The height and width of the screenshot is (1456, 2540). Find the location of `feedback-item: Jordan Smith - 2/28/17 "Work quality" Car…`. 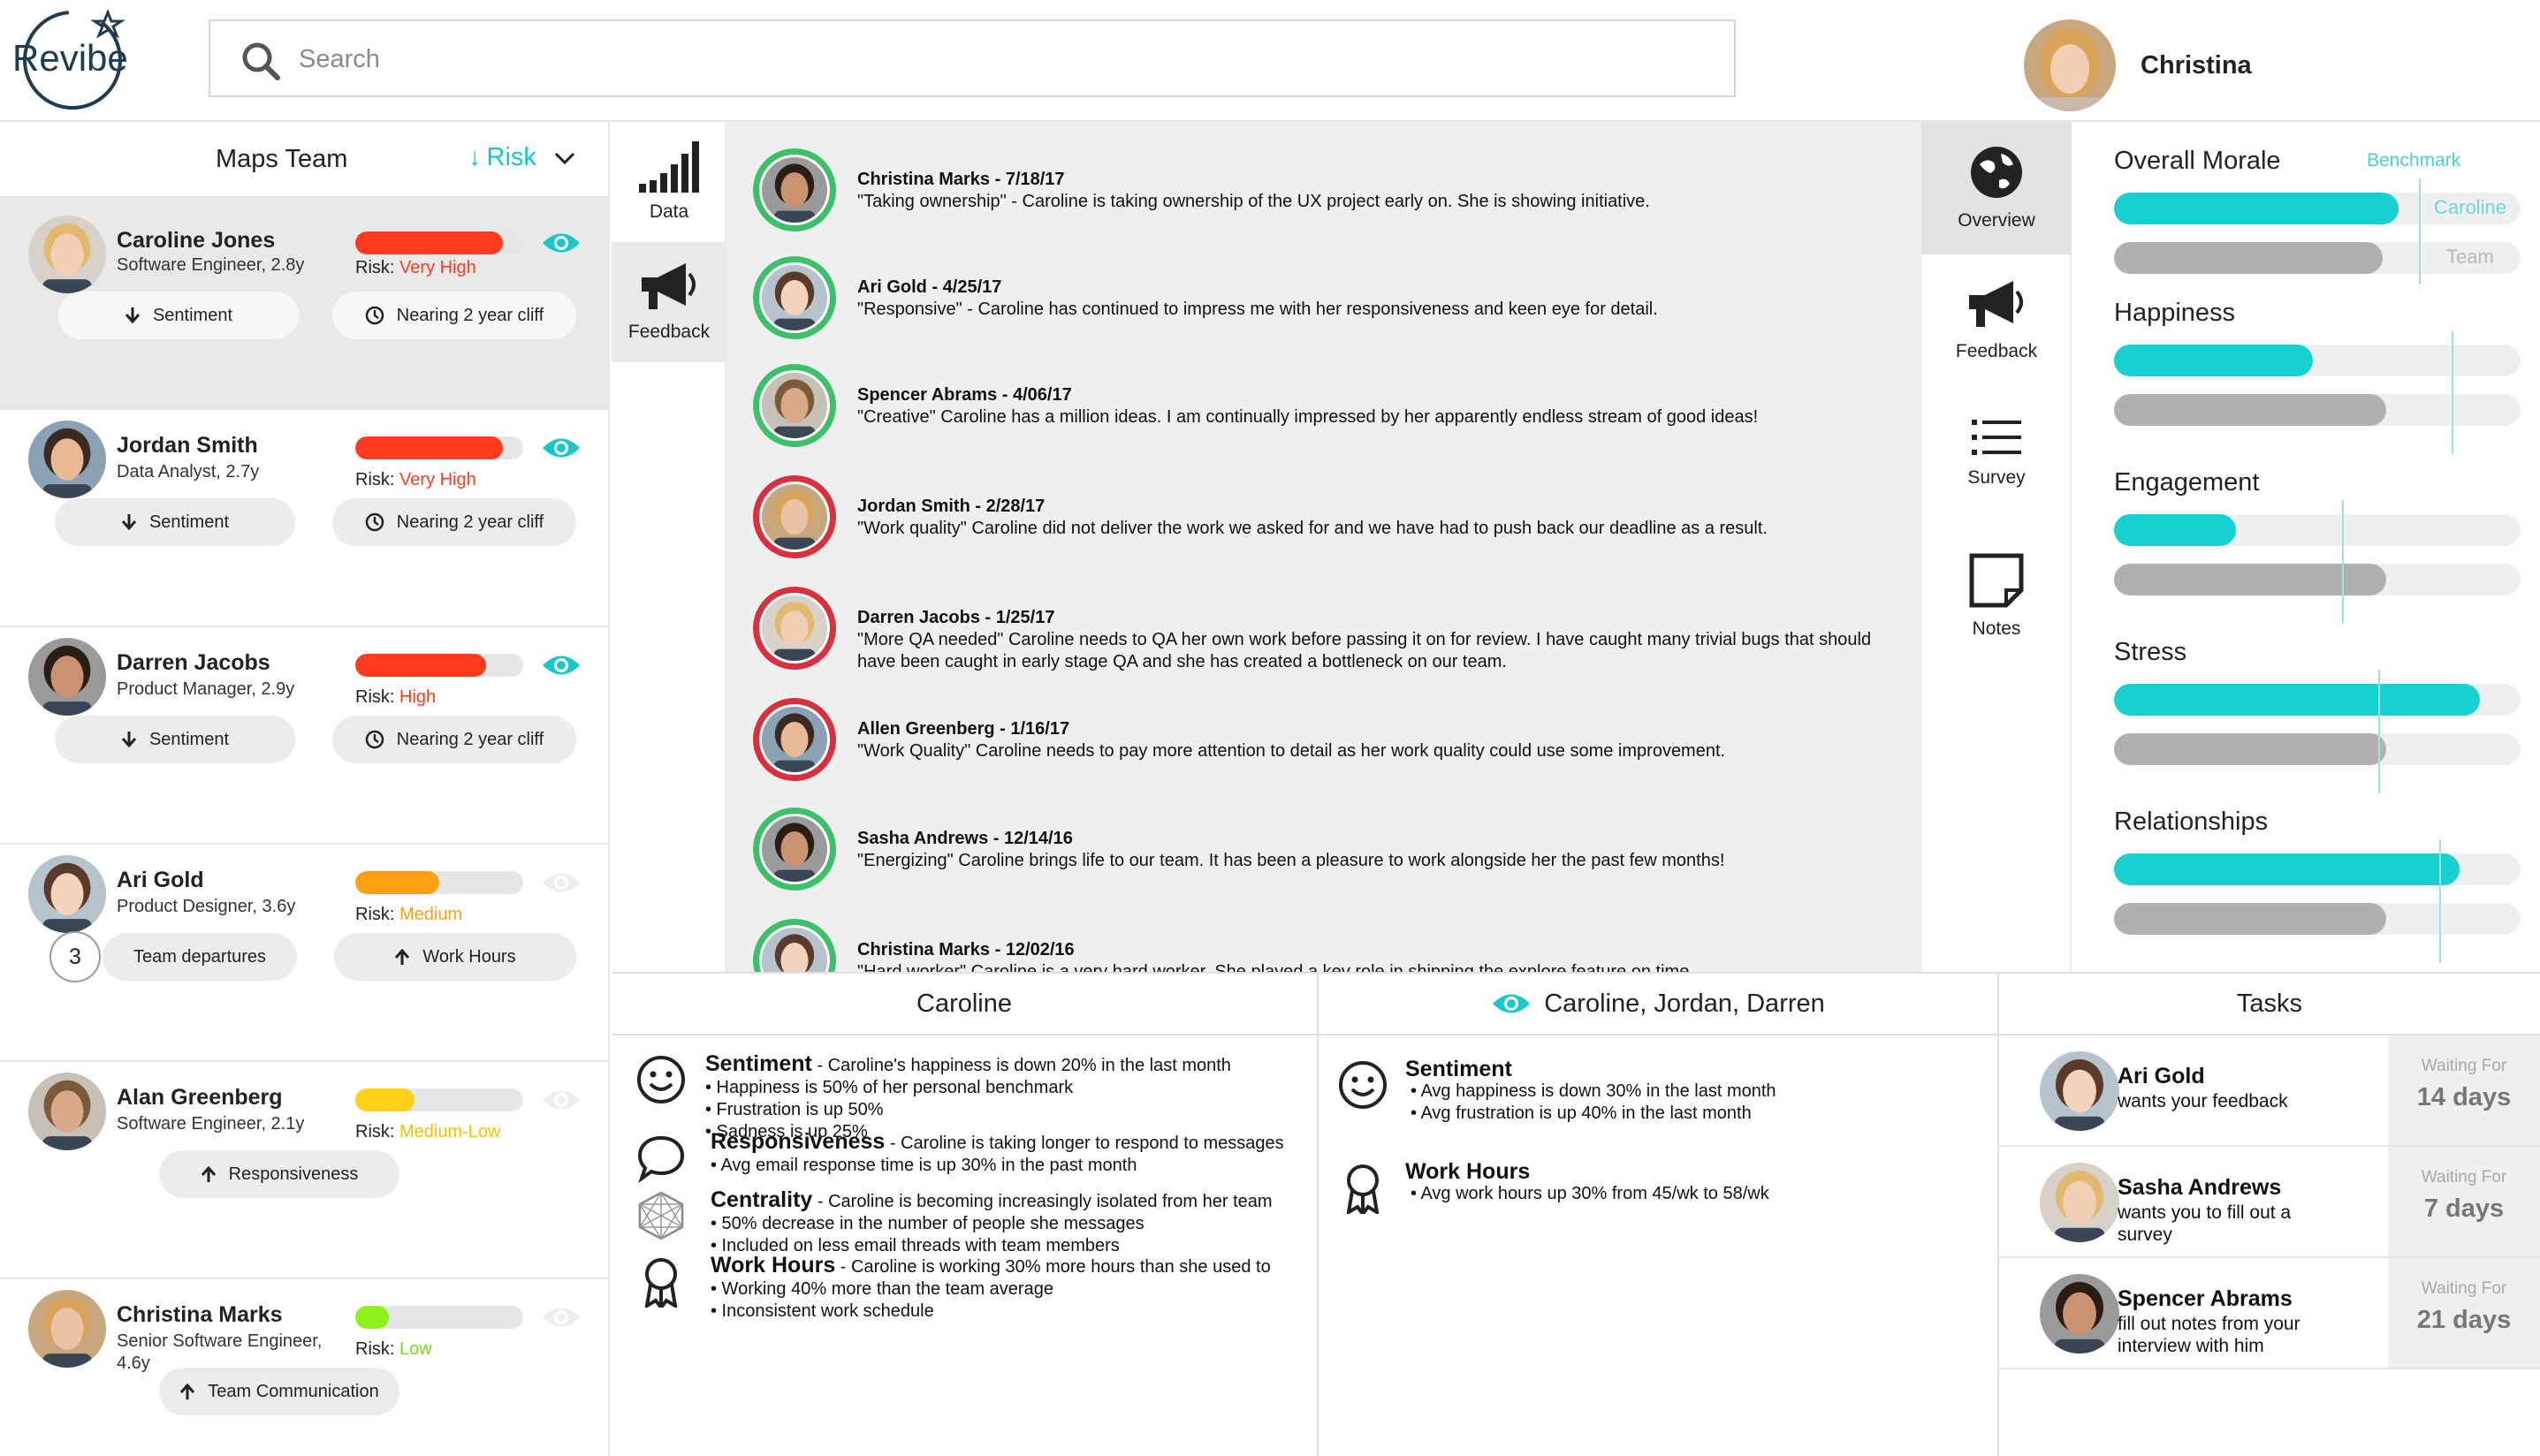

feedback-item: Jordan Smith - 2/28/17 "Work quality" Car… is located at coordinates (1327, 524).